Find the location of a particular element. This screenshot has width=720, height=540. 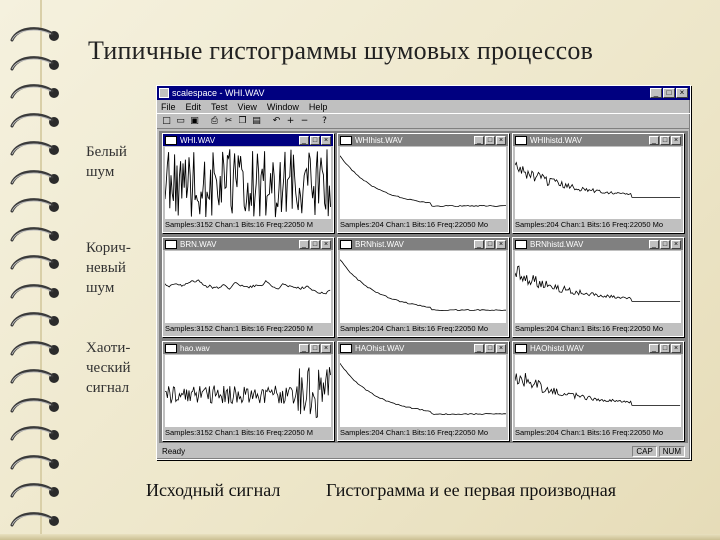

label-line: ческий is located at coordinates (108, 368).